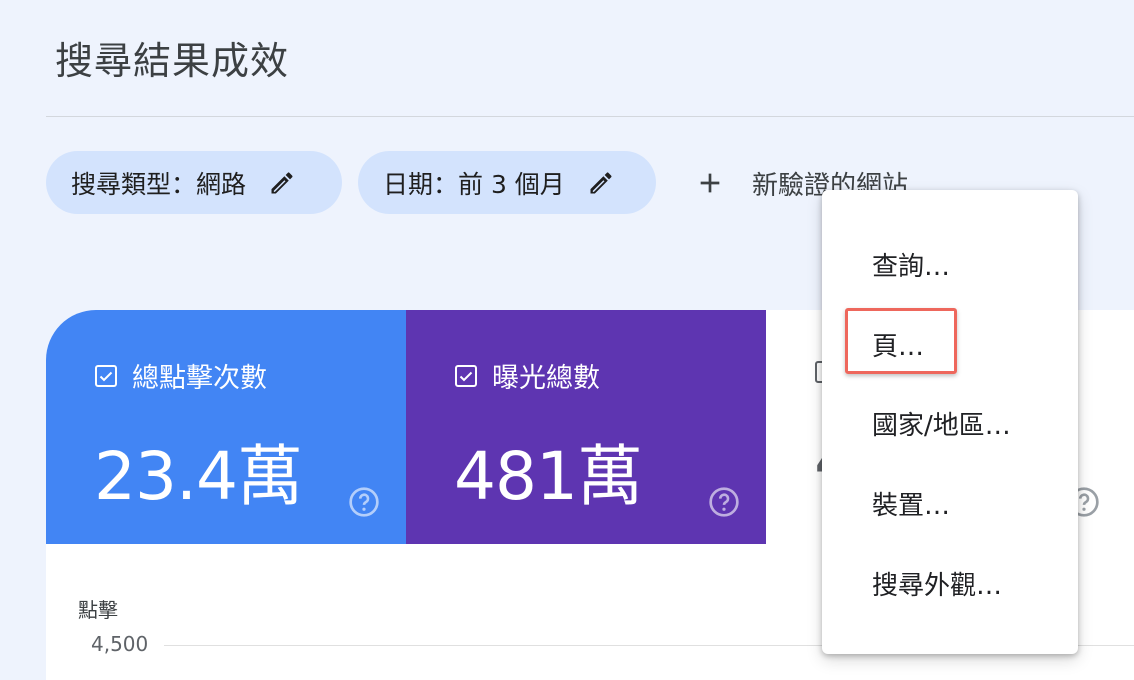  What do you see at coordinates (474, 184) in the screenshot?
I see `filter-chip-date-label: 日期：前 3 個月` at bounding box center [474, 184].